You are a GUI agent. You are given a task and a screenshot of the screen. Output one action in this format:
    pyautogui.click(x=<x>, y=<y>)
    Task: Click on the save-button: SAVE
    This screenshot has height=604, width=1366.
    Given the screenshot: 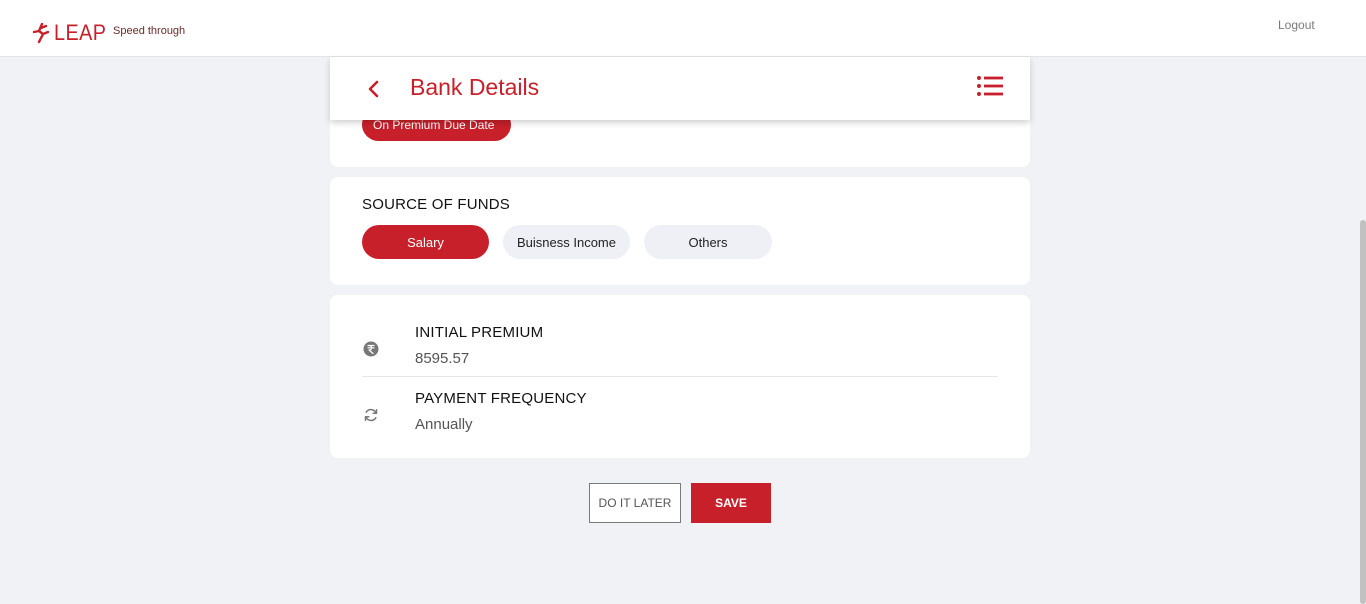 What is the action you would take?
    pyautogui.click(x=731, y=503)
    